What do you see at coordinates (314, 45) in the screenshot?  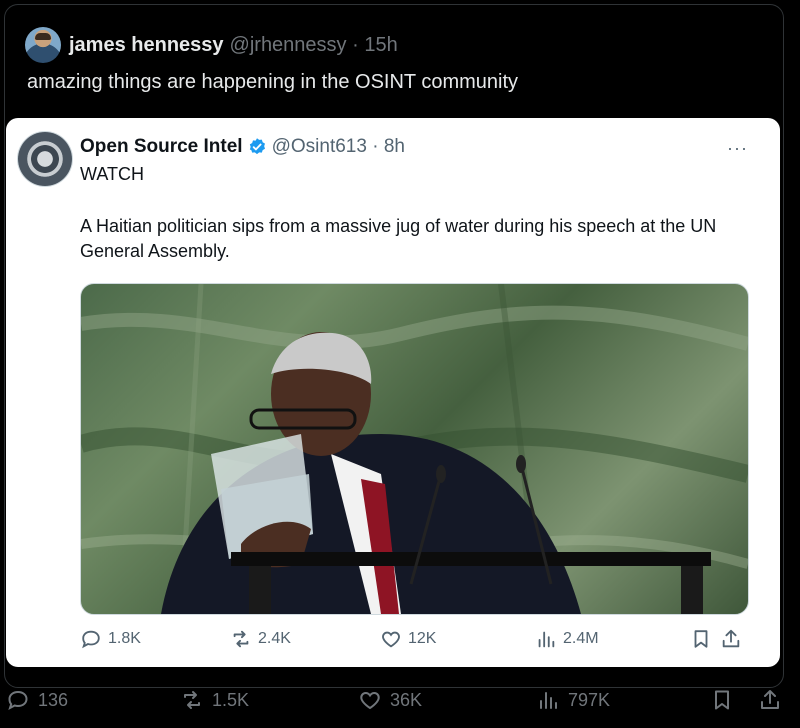 I see `author-handle-time: @jrhennessy · 15h` at bounding box center [314, 45].